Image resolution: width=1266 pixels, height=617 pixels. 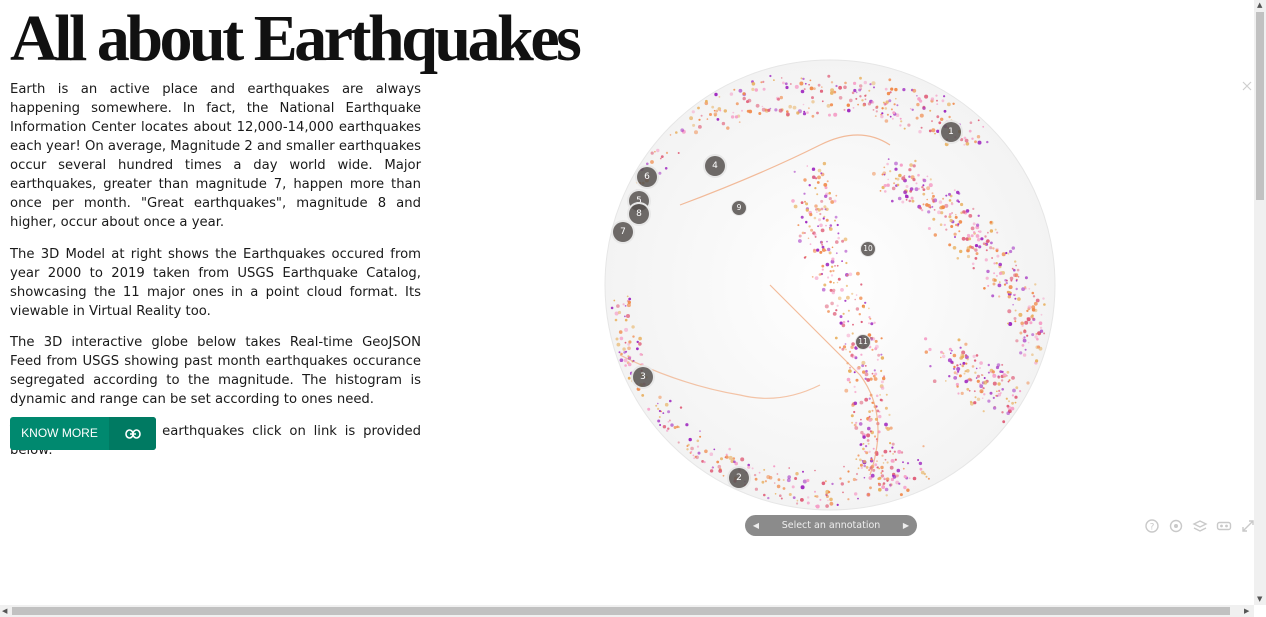 I want to click on horizontal-scroll-thumb, so click(x=621, y=611).